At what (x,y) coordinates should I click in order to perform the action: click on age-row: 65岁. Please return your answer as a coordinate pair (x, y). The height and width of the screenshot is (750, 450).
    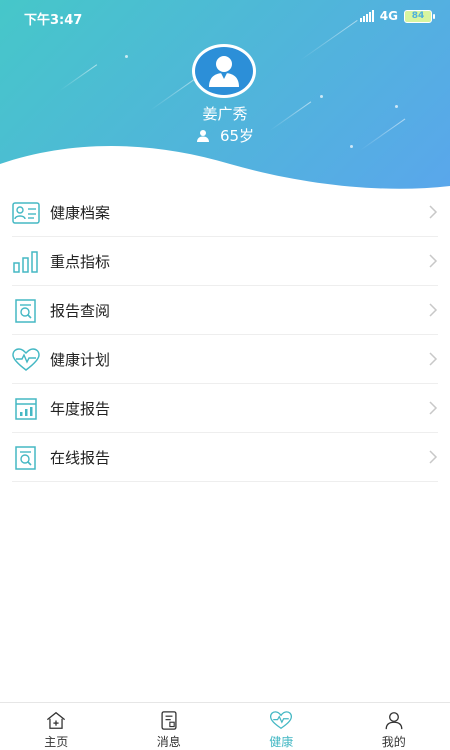
    Looking at the image, I should click on (225, 135).